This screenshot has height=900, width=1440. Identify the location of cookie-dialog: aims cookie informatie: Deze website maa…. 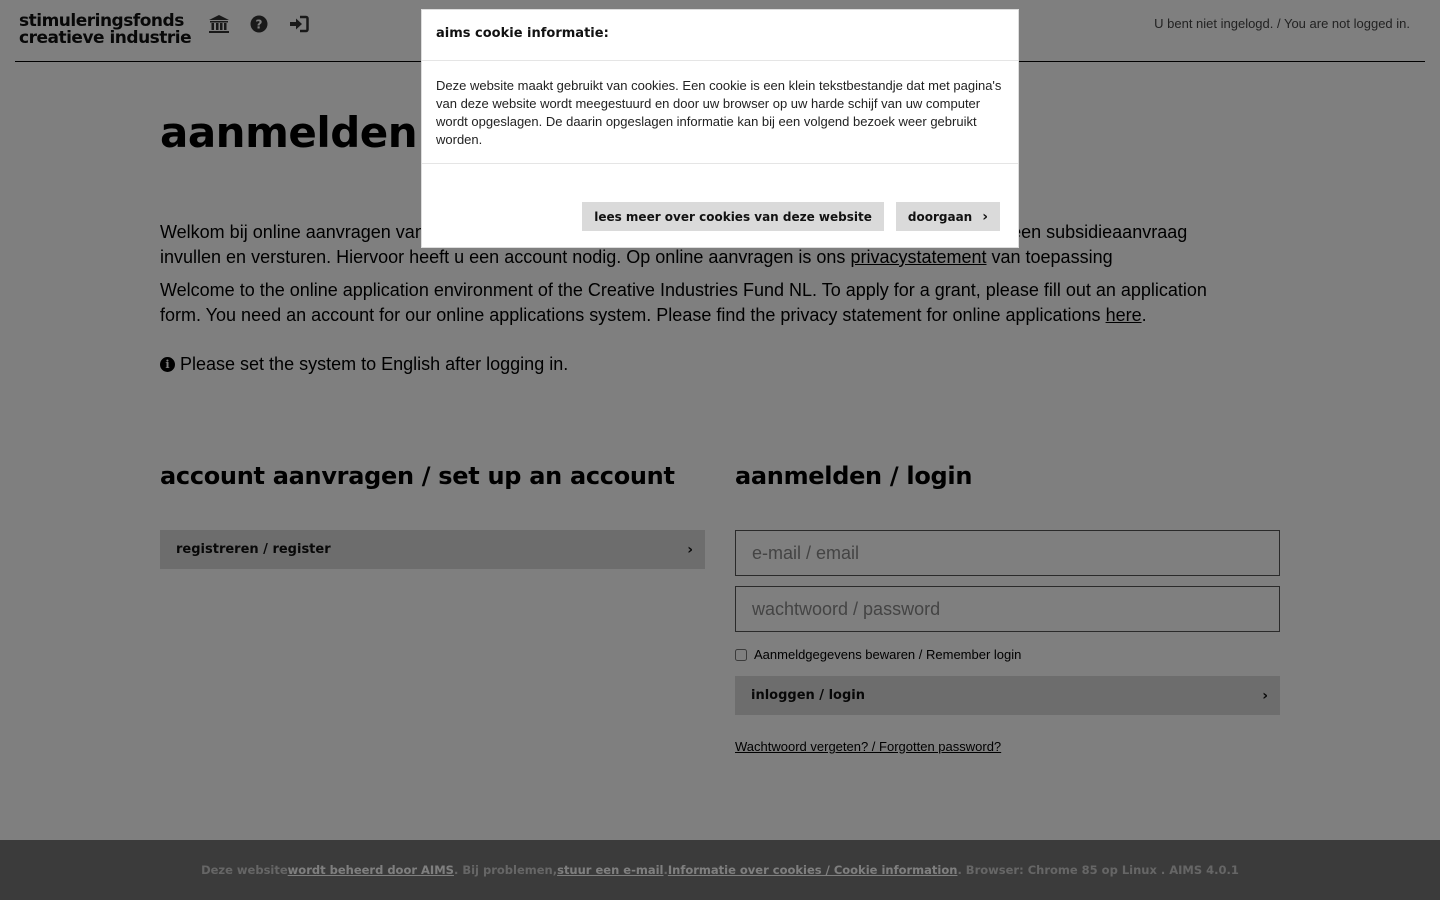
(720, 128).